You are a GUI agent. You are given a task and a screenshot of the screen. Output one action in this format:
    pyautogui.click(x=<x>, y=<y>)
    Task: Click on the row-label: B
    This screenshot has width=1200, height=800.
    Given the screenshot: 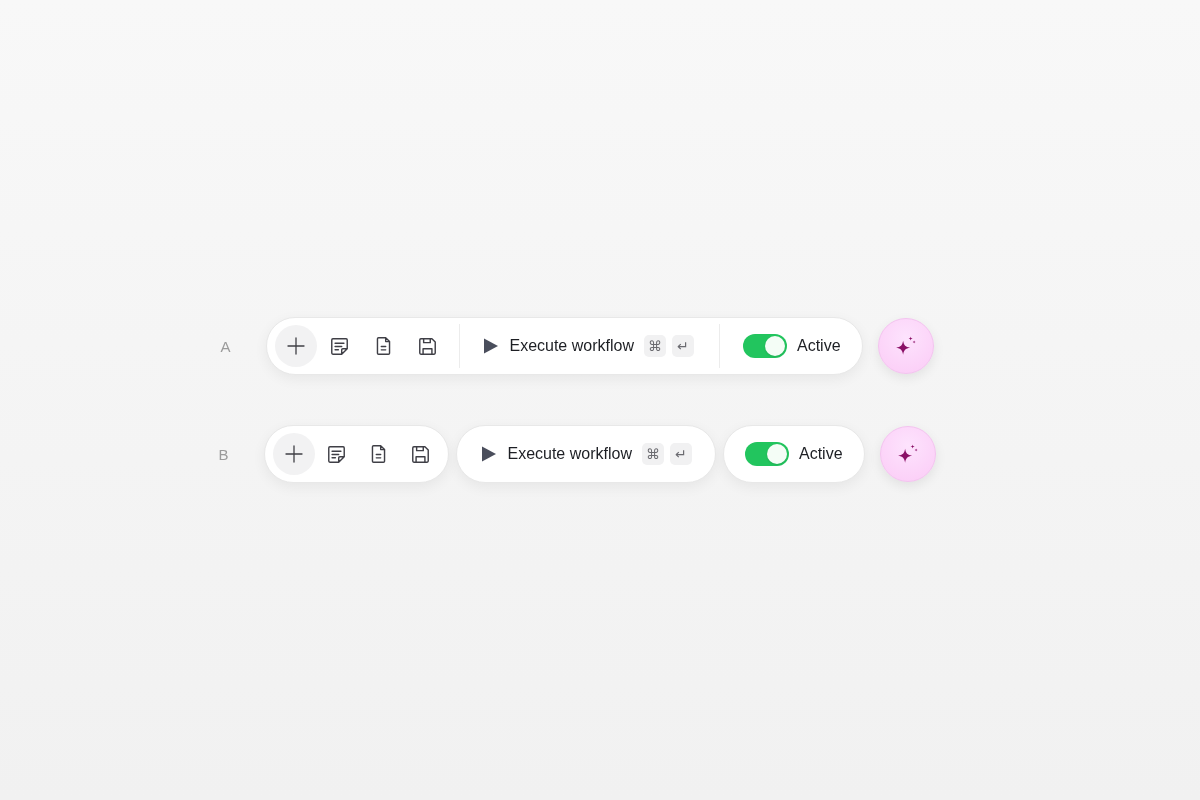 What is the action you would take?
    pyautogui.click(x=223, y=454)
    